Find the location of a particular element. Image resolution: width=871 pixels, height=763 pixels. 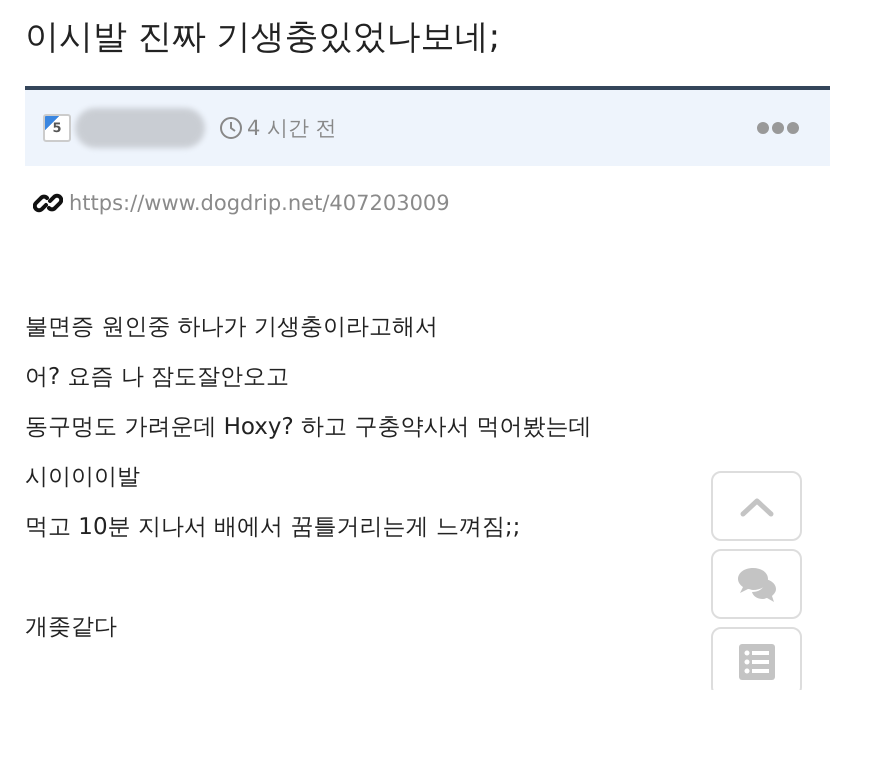

post-time: 4 시간 전 is located at coordinates (292, 128).